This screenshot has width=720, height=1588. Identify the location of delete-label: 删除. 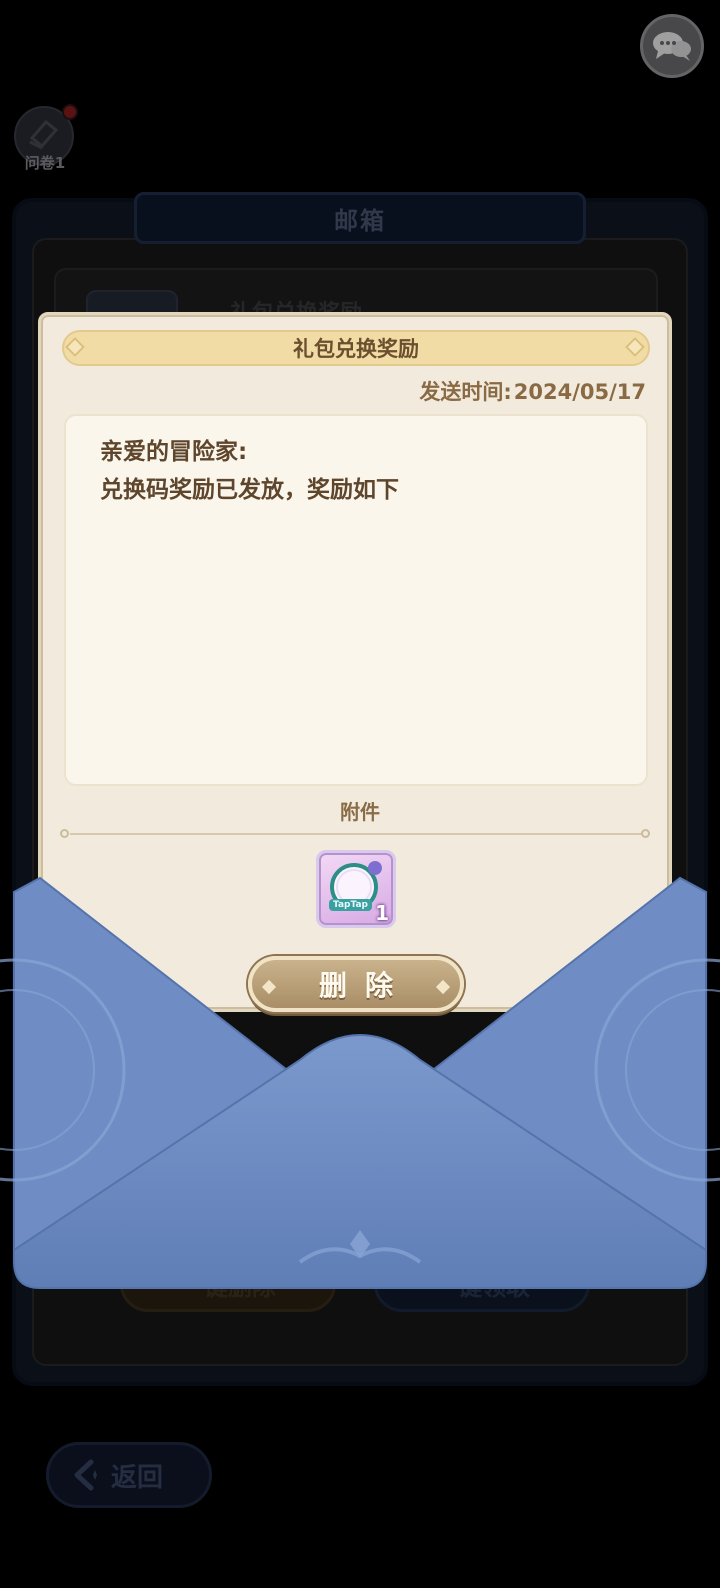
(364, 985).